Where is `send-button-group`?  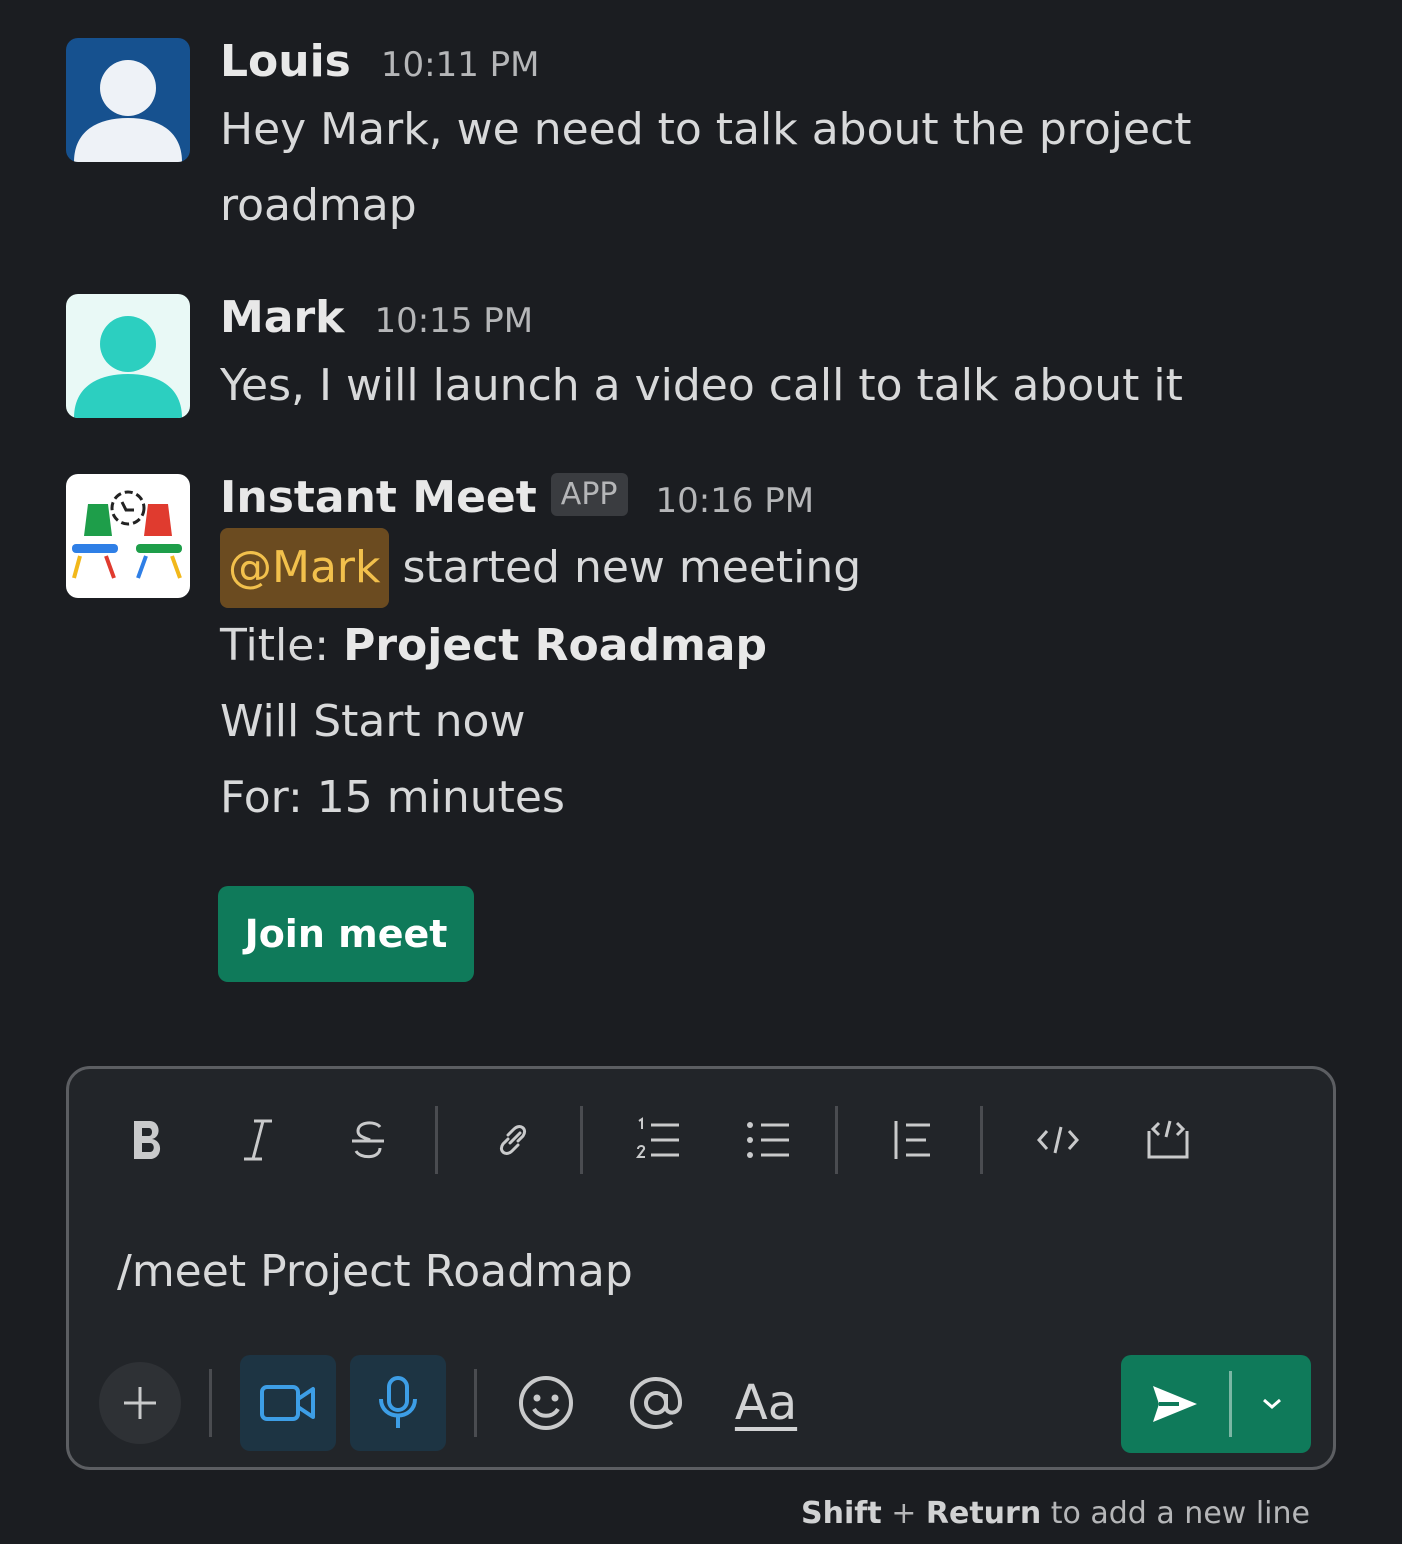
send-button-group is located at coordinates (1216, 1404).